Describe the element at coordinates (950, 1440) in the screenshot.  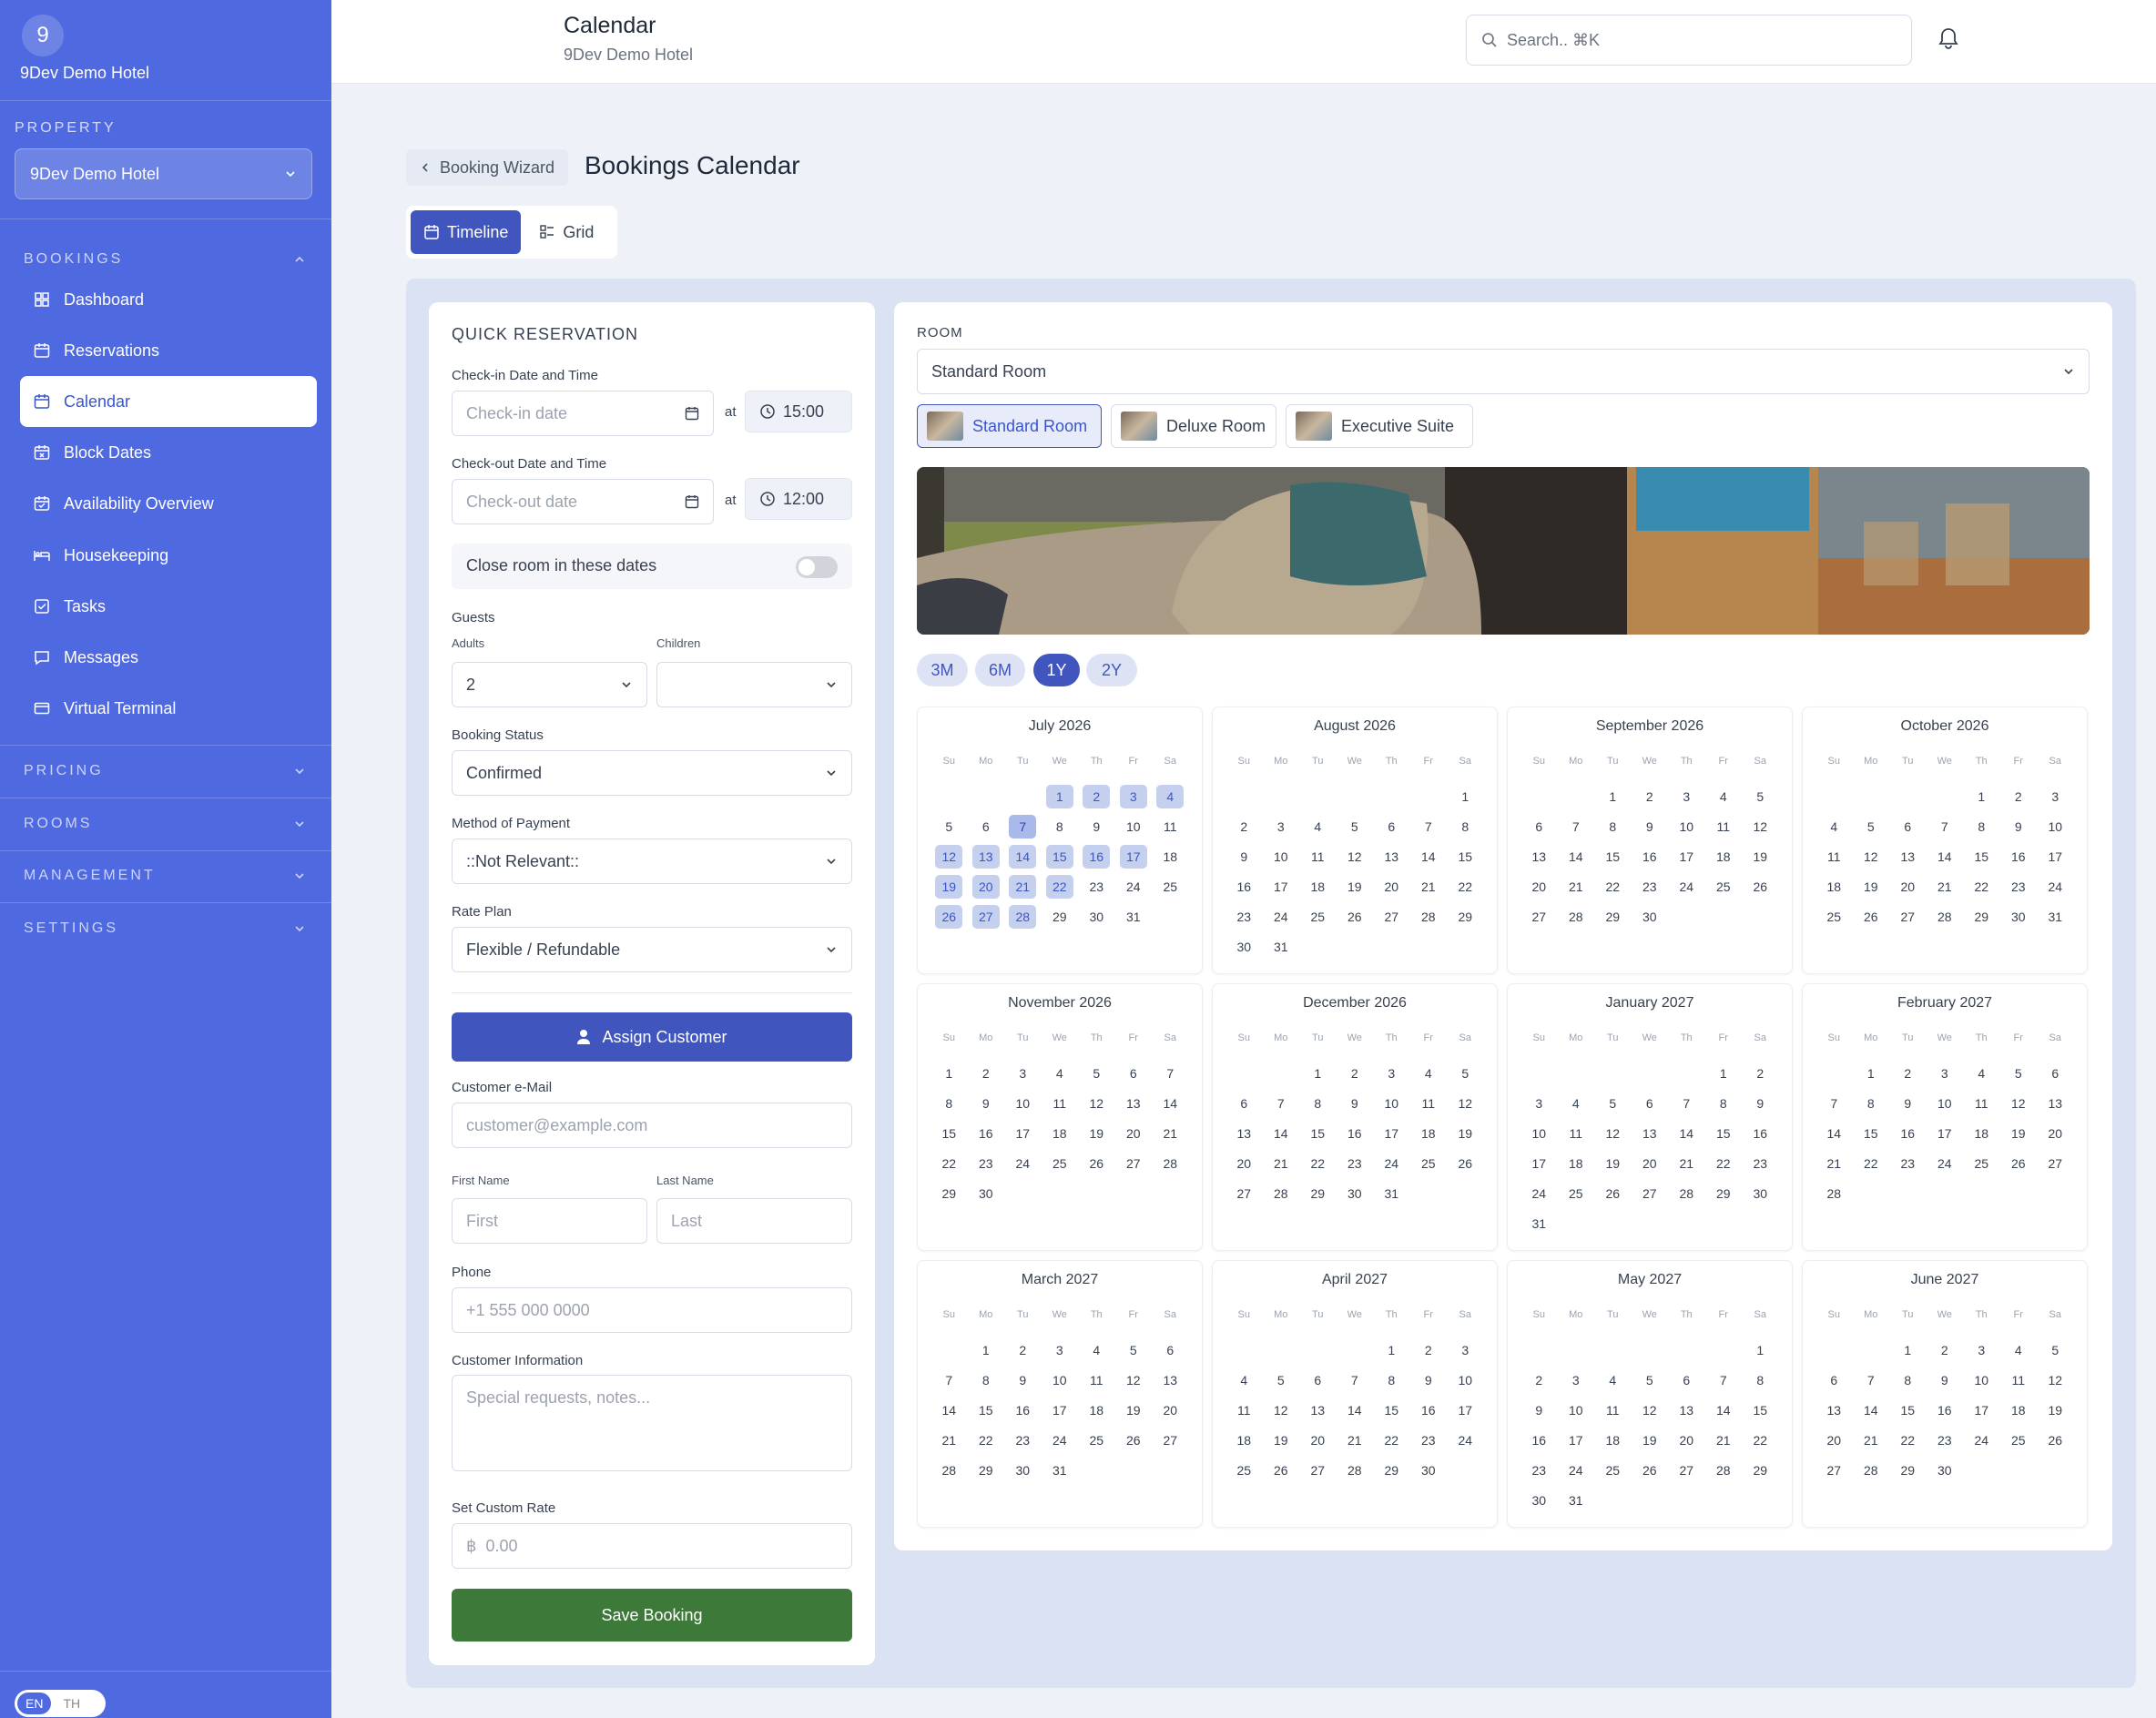
I see `calendar-day: 21` at that location.